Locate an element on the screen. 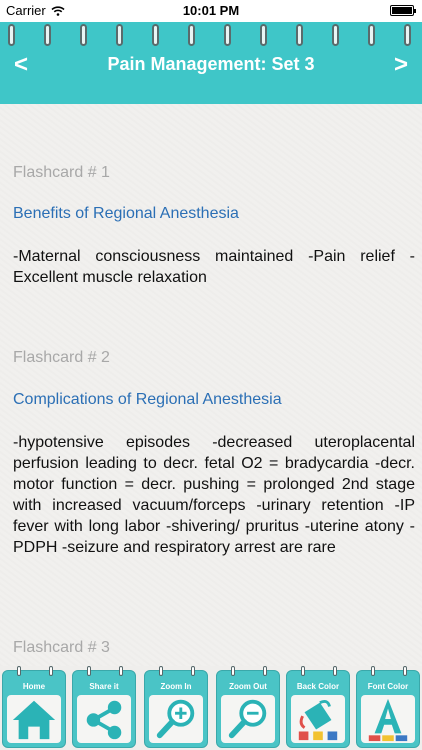  home-label: Home is located at coordinates (34, 686).